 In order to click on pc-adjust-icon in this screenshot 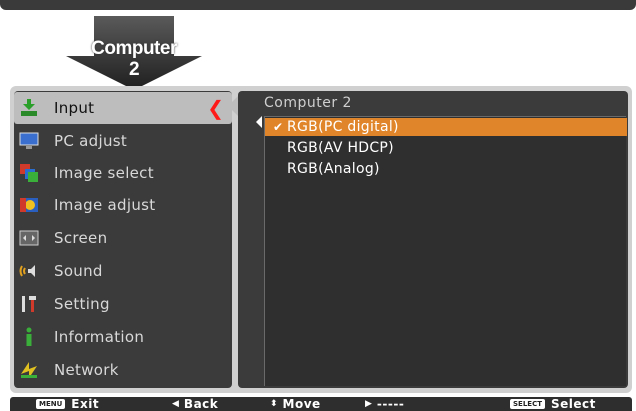, I will do `click(29, 141)`.